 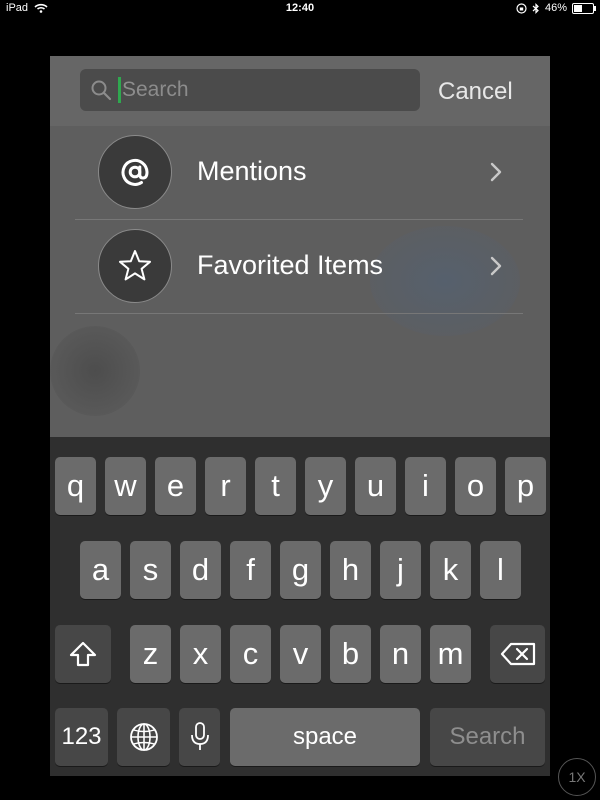 What do you see at coordinates (250, 654) in the screenshot?
I see `key-c: c` at bounding box center [250, 654].